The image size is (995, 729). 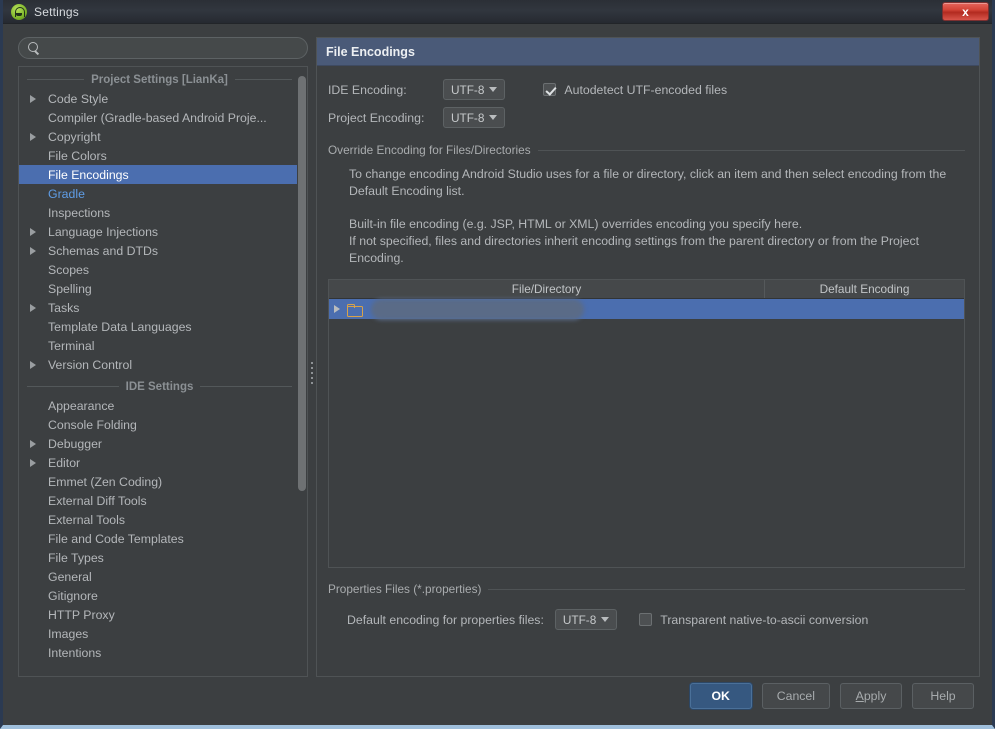 I want to click on sidebar-item-gradle: Gradle, so click(x=159, y=193).